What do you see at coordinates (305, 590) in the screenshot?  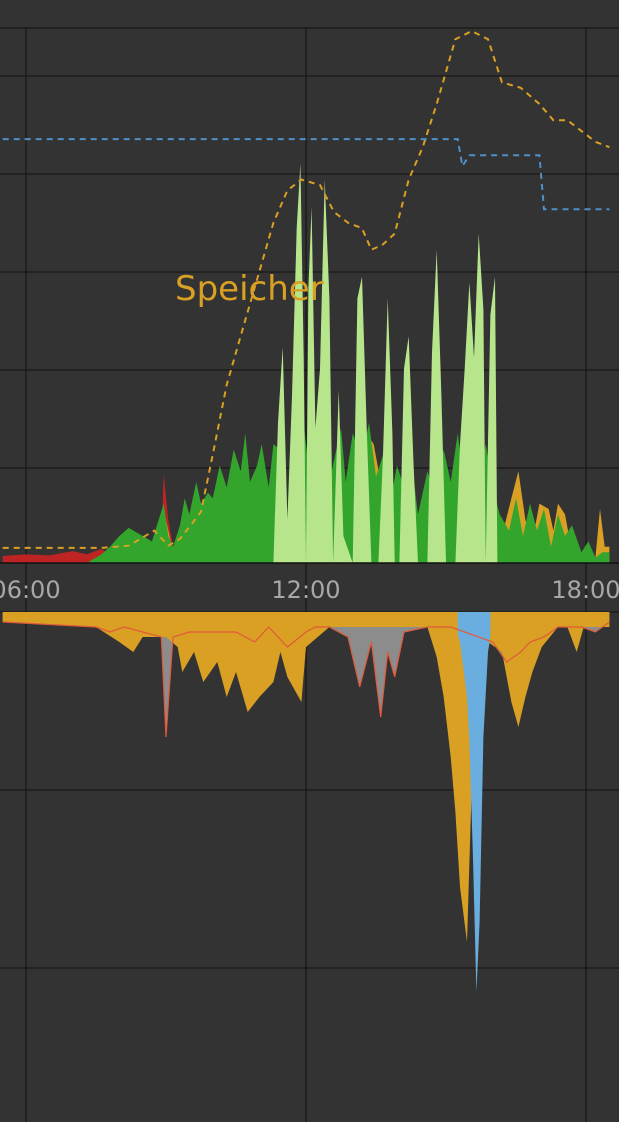 I see `x-tick-label-1200: 12:00` at bounding box center [305, 590].